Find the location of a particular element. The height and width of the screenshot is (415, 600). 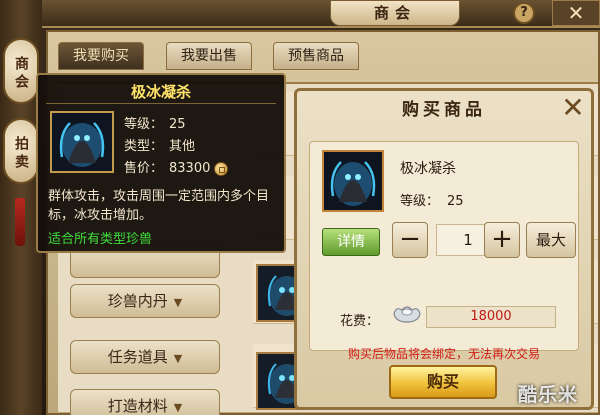

category-label: 打造材料 is located at coordinates (137, 406).